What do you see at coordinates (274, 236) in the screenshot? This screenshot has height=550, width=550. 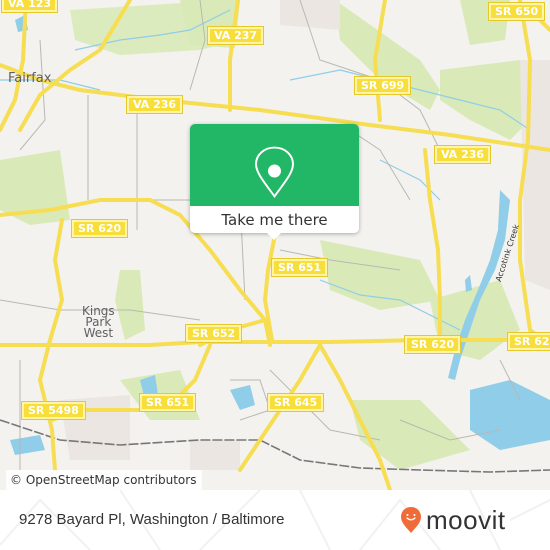 I see `popup-pointer` at bounding box center [274, 236].